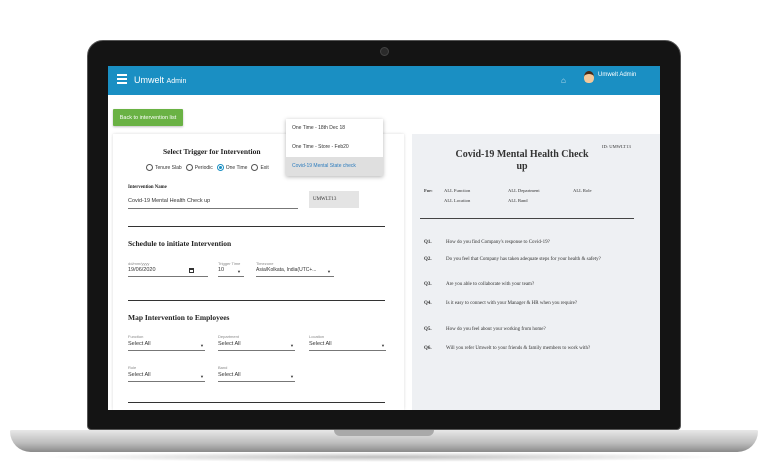  I want to click on app-bar: Umwelt Admin ⌂ Umwelt Admin, so click(384, 80).